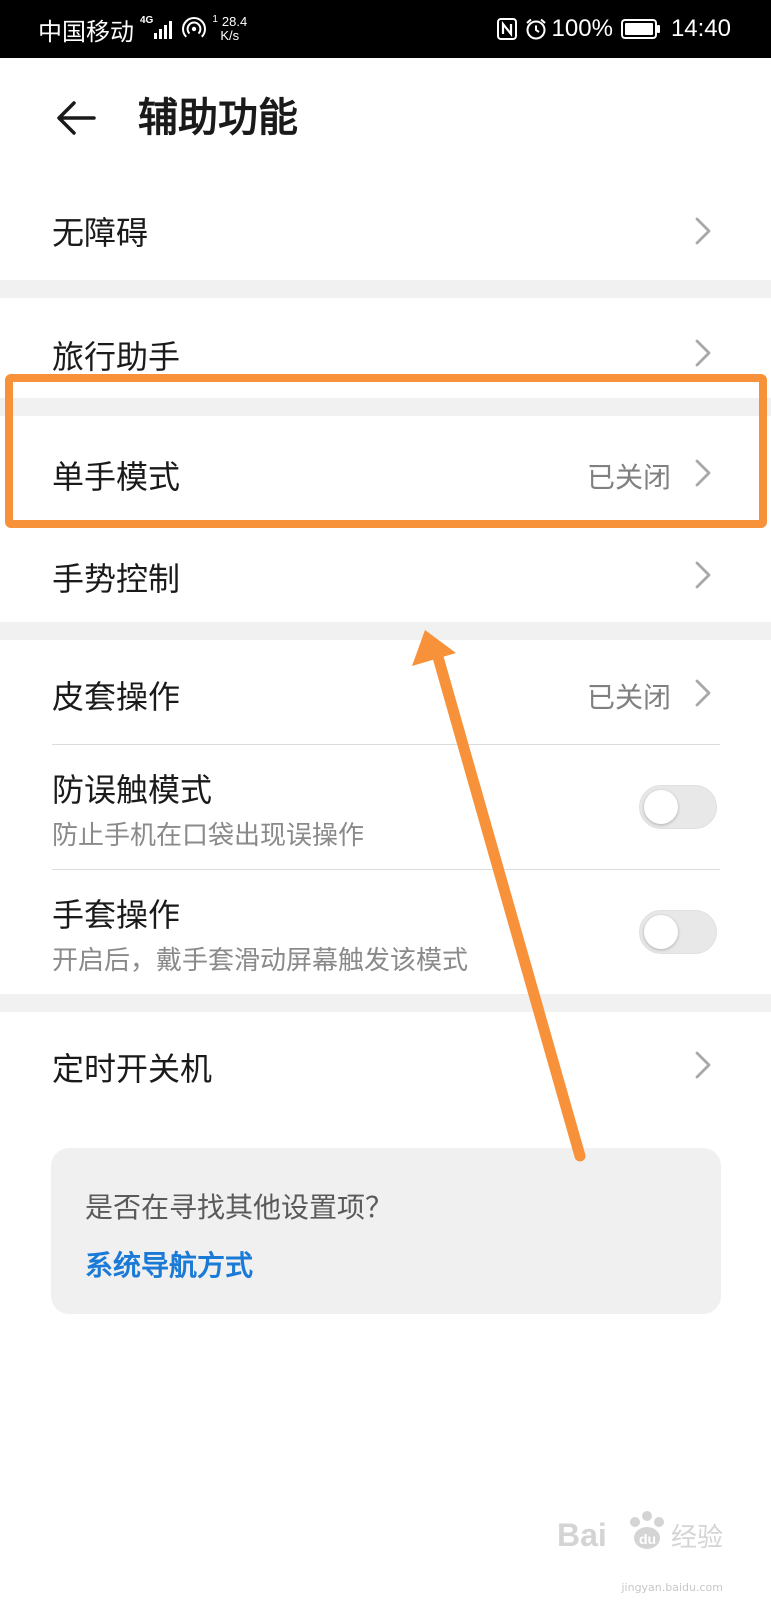 The height and width of the screenshot is (1600, 771). I want to click on row-travel-assistant: 旅行助手, so click(385, 348).